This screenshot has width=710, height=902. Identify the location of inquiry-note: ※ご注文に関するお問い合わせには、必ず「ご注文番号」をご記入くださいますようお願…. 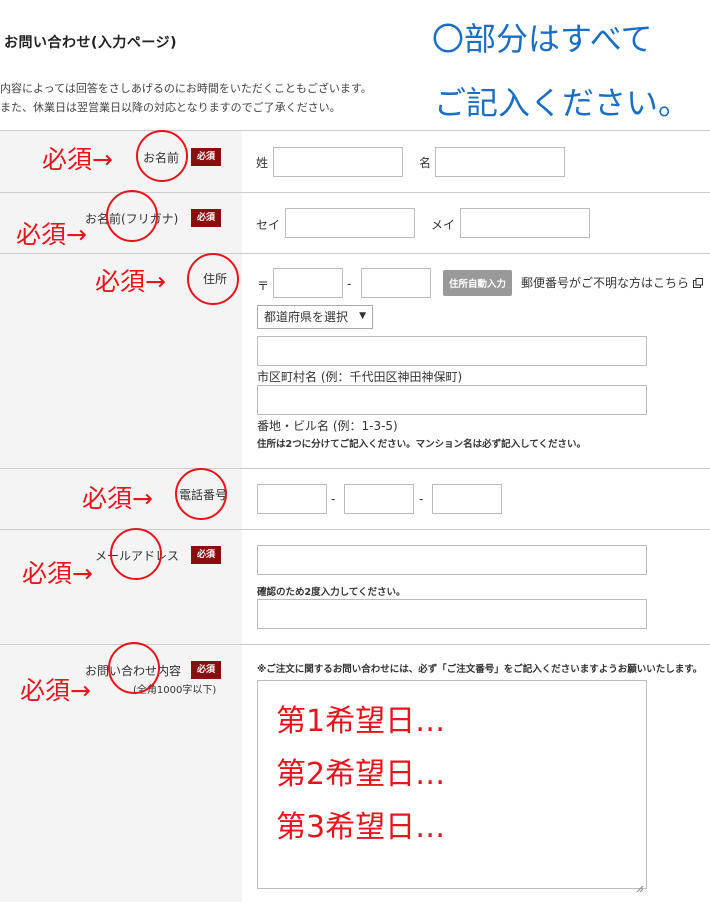
(480, 669).